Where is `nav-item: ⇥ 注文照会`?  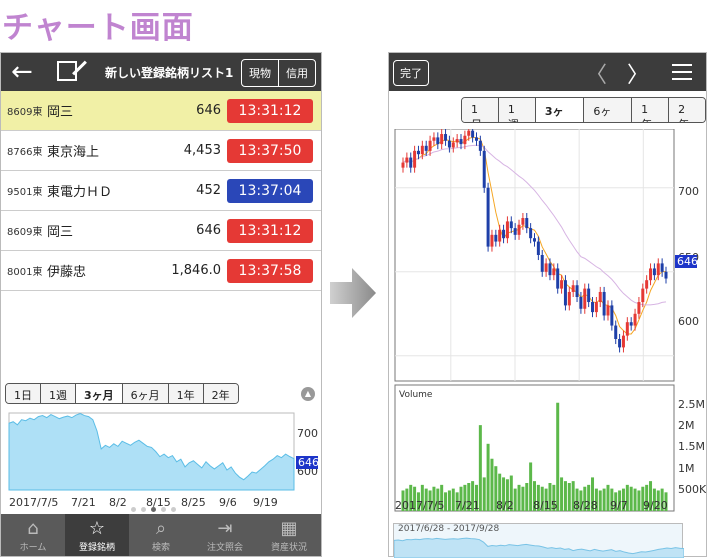
nav-item: ⇥ 注文照会 is located at coordinates (225, 535).